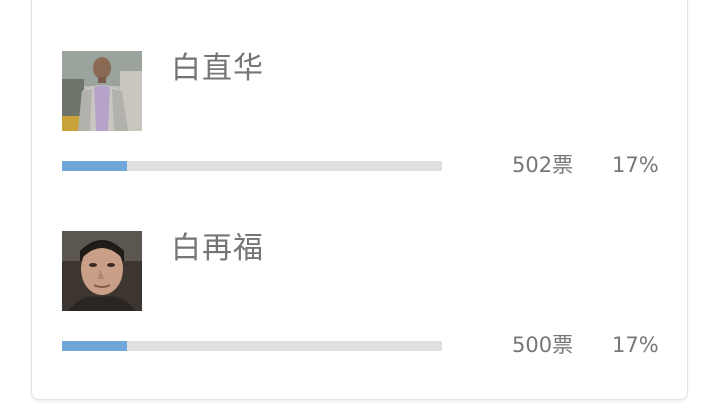 This screenshot has width=720, height=406. I want to click on vote-count: 502票, so click(543, 165).